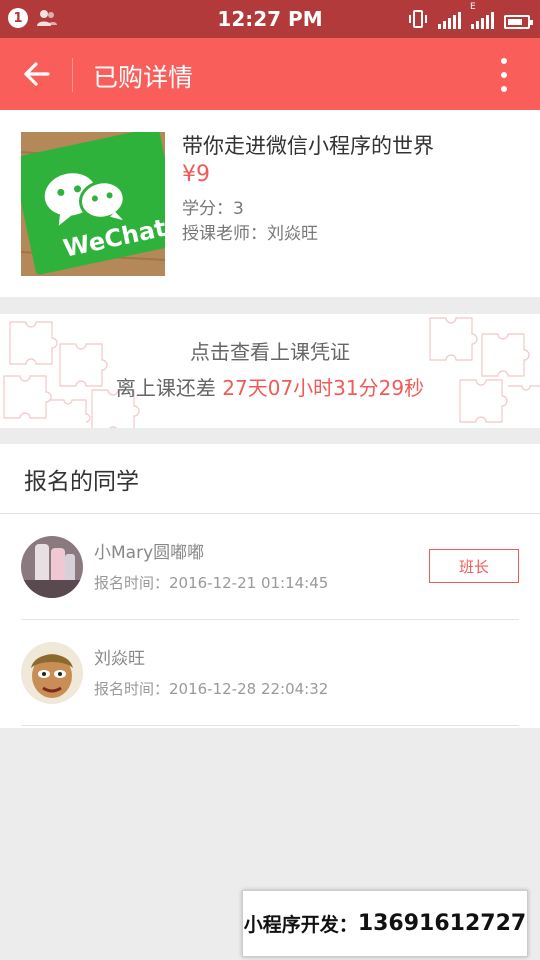  What do you see at coordinates (300, 925) in the screenshot?
I see `contact-label: 小程序开发：` at bounding box center [300, 925].